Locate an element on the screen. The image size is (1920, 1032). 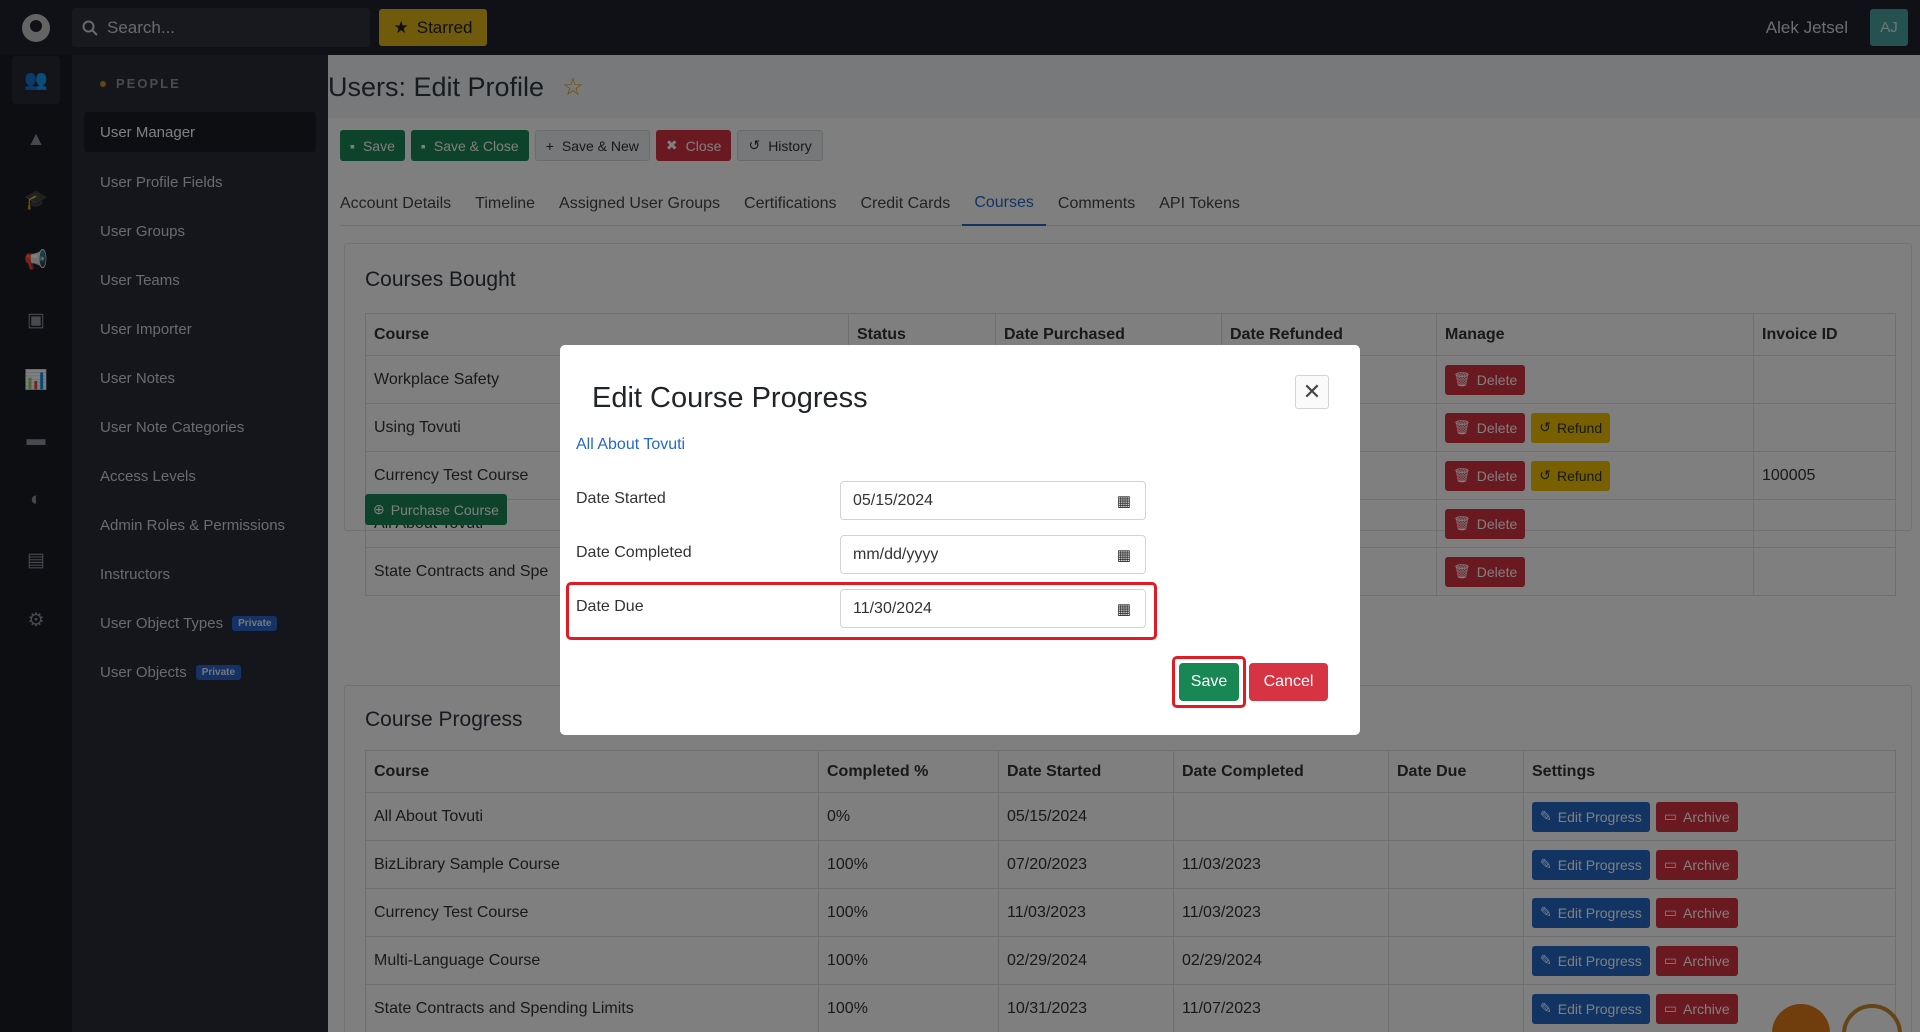
date-completed-row: Date Completed mm/dd/yyyy ▦ is located at coordinates (866, 558).